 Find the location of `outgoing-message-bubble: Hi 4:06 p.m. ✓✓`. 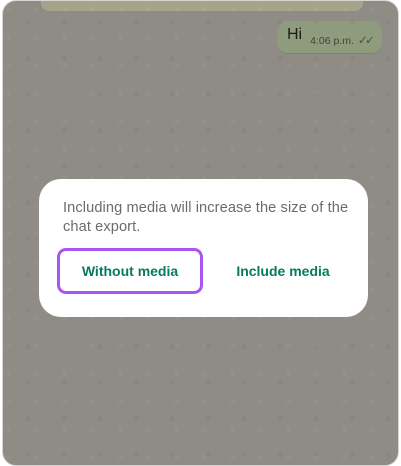

outgoing-message-bubble: Hi 4:06 p.m. ✓✓ is located at coordinates (329, 37).